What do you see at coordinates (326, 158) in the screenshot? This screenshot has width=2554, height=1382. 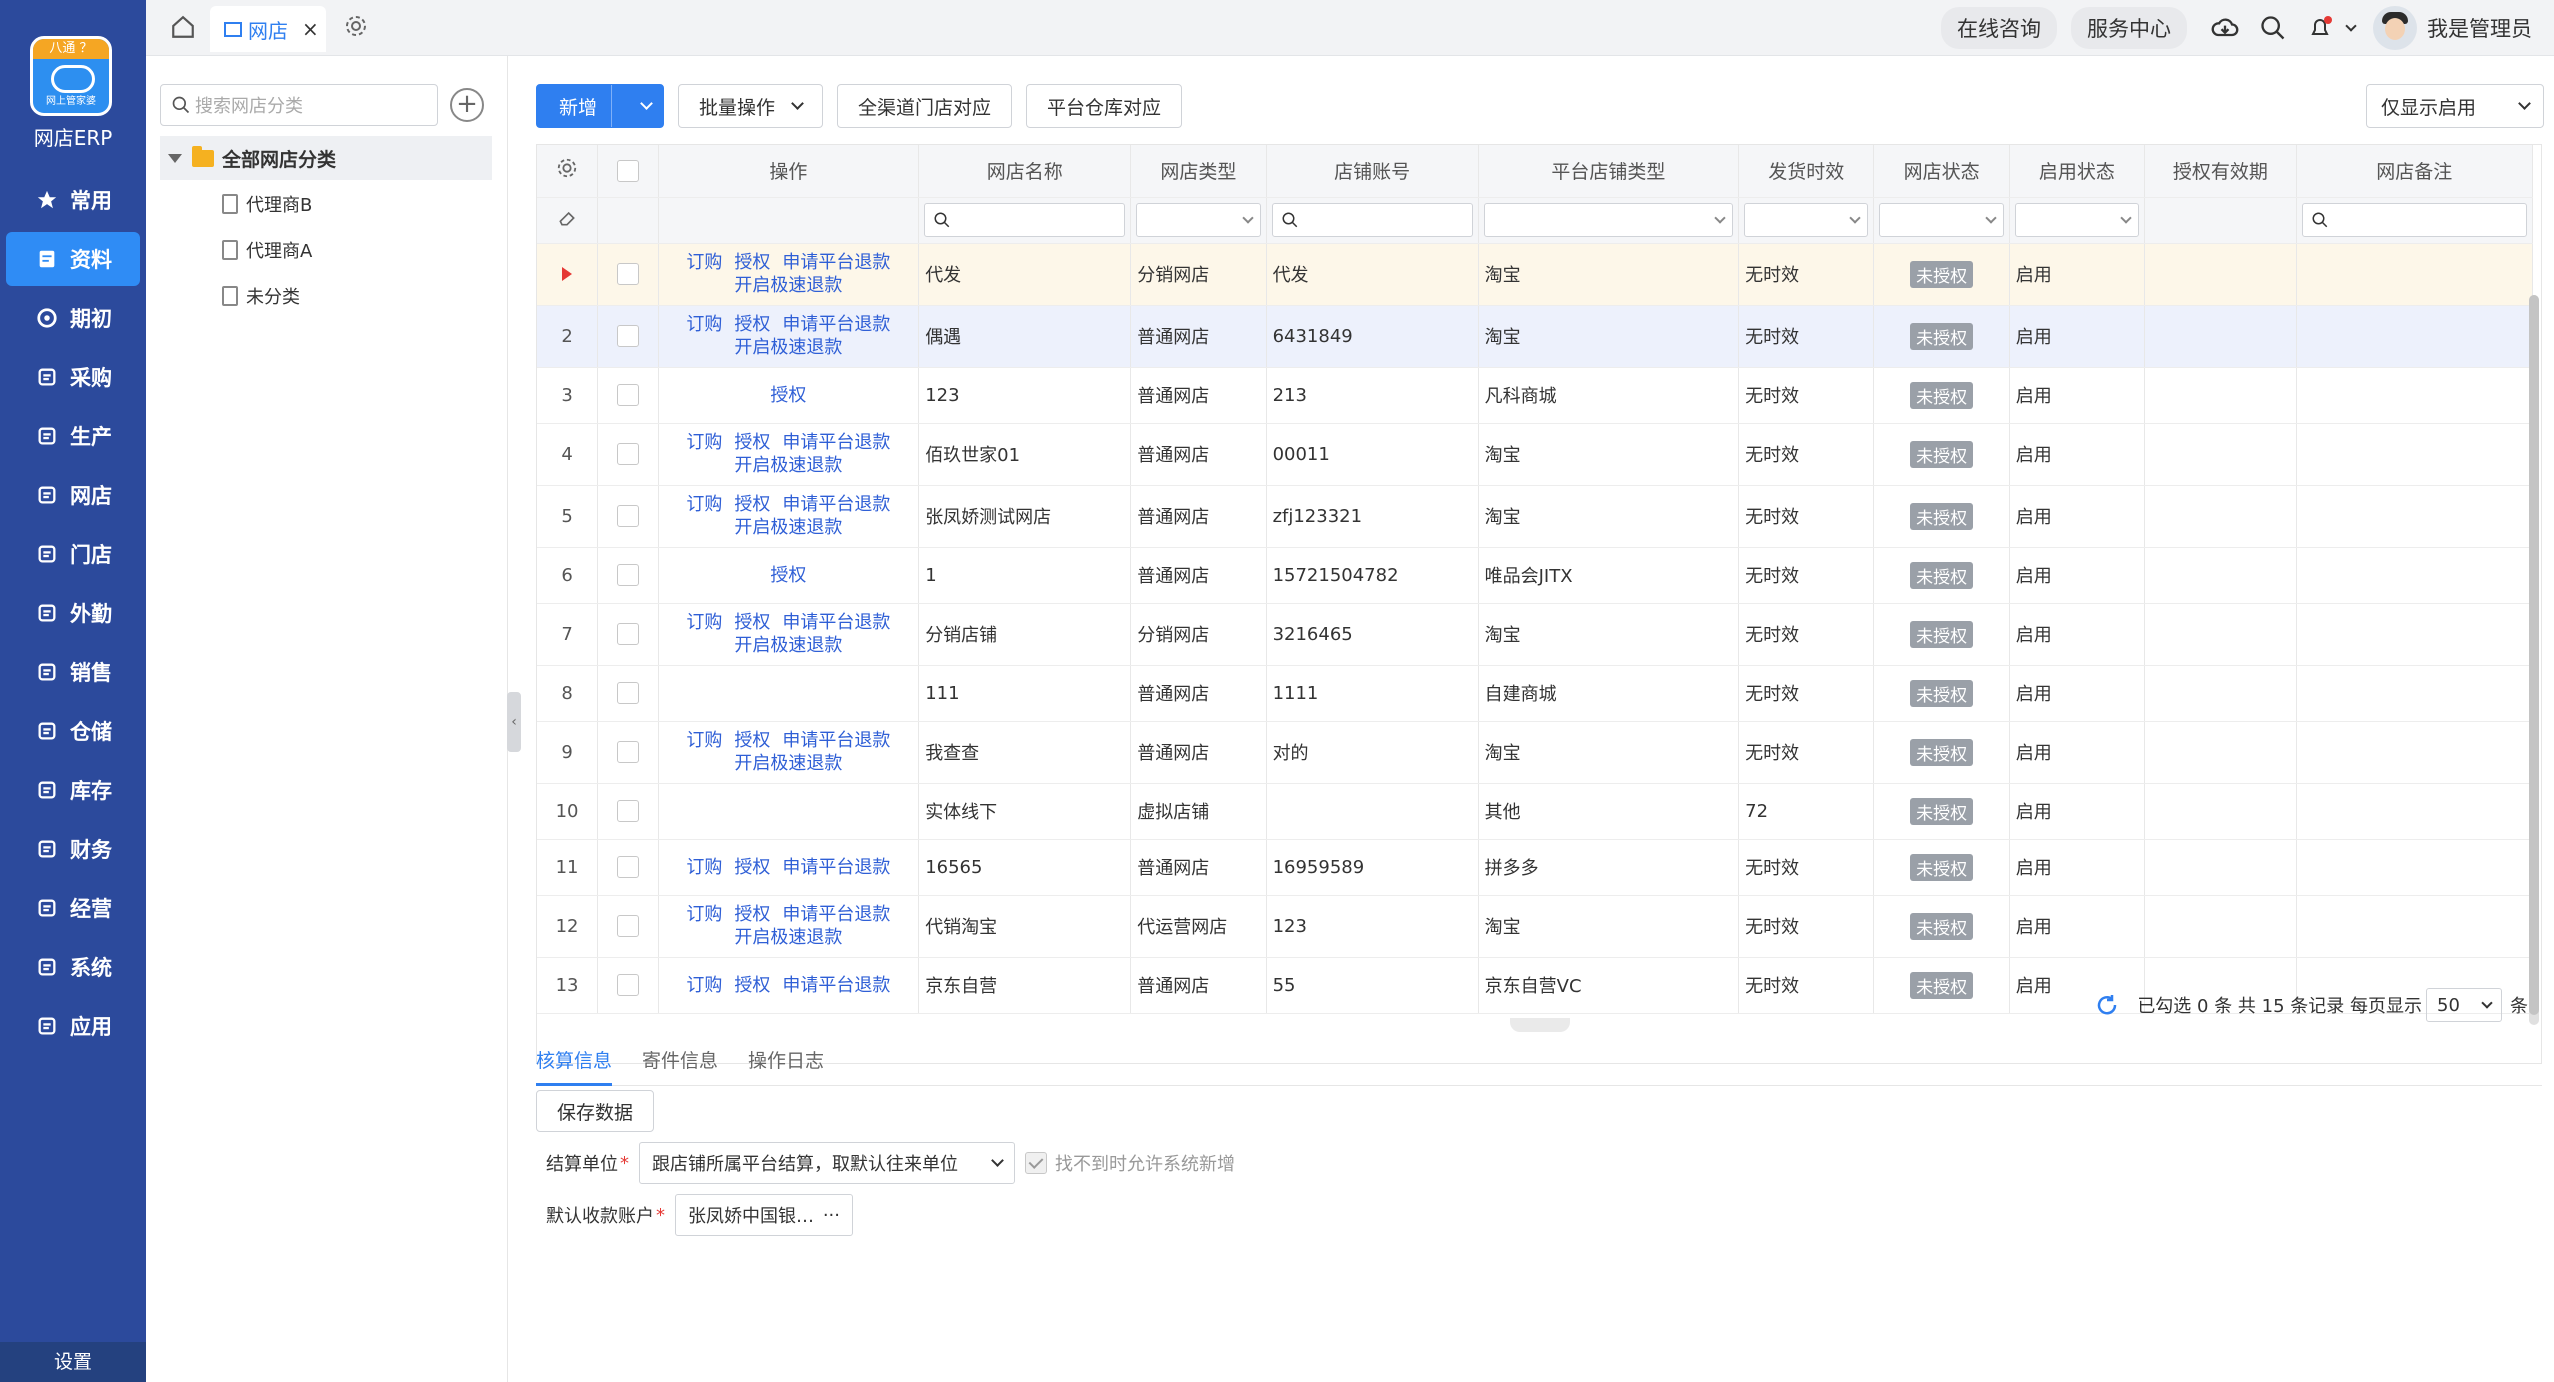 I see `tree-root-node: 全部网店分类` at bounding box center [326, 158].